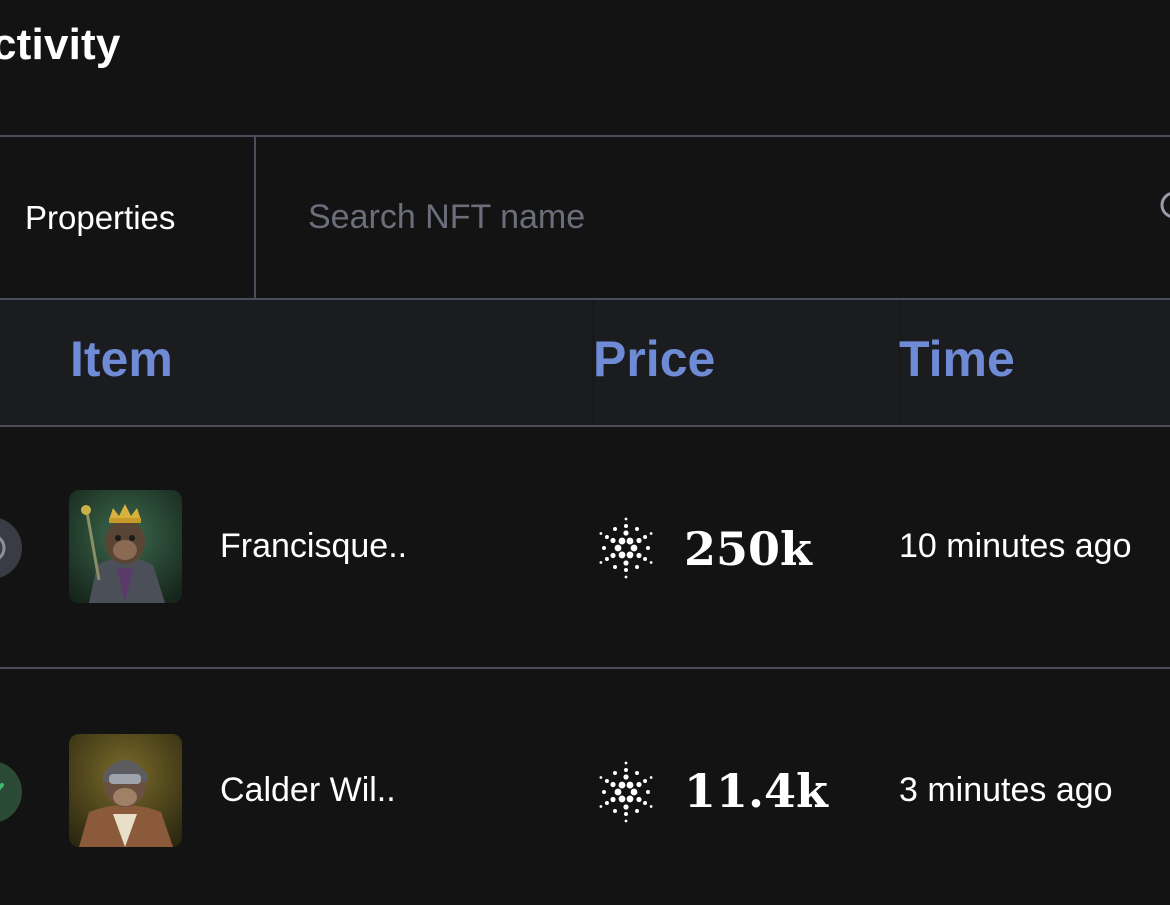 The image size is (1170, 905). I want to click on search-nft-input, so click(713, 217).